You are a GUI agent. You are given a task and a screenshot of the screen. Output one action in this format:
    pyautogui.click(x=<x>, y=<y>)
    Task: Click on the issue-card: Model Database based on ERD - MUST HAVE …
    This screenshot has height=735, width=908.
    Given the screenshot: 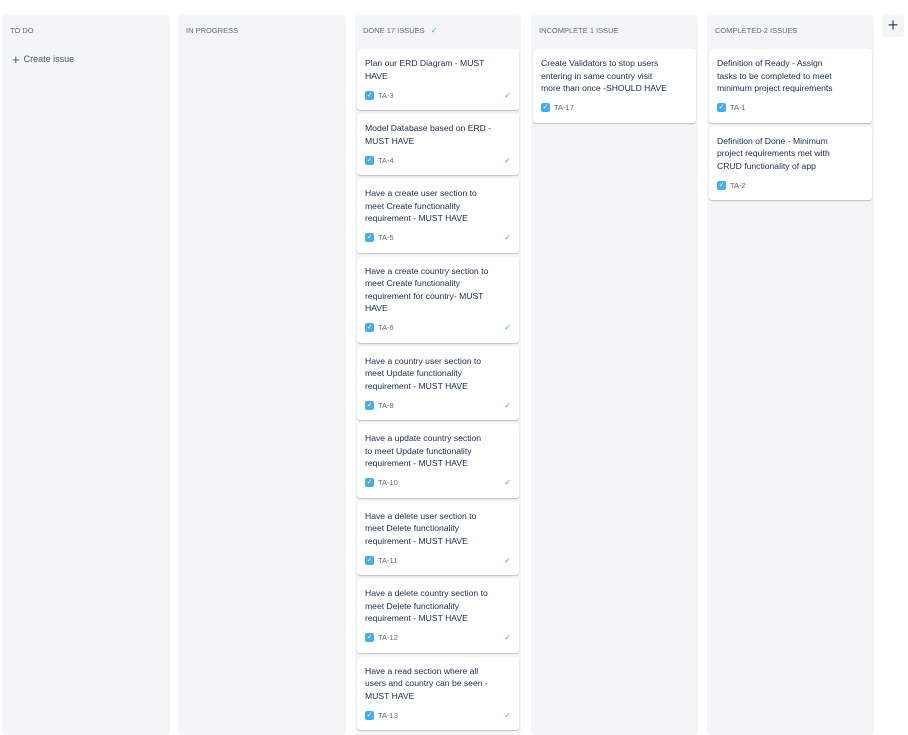 What is the action you would take?
    pyautogui.click(x=438, y=144)
    